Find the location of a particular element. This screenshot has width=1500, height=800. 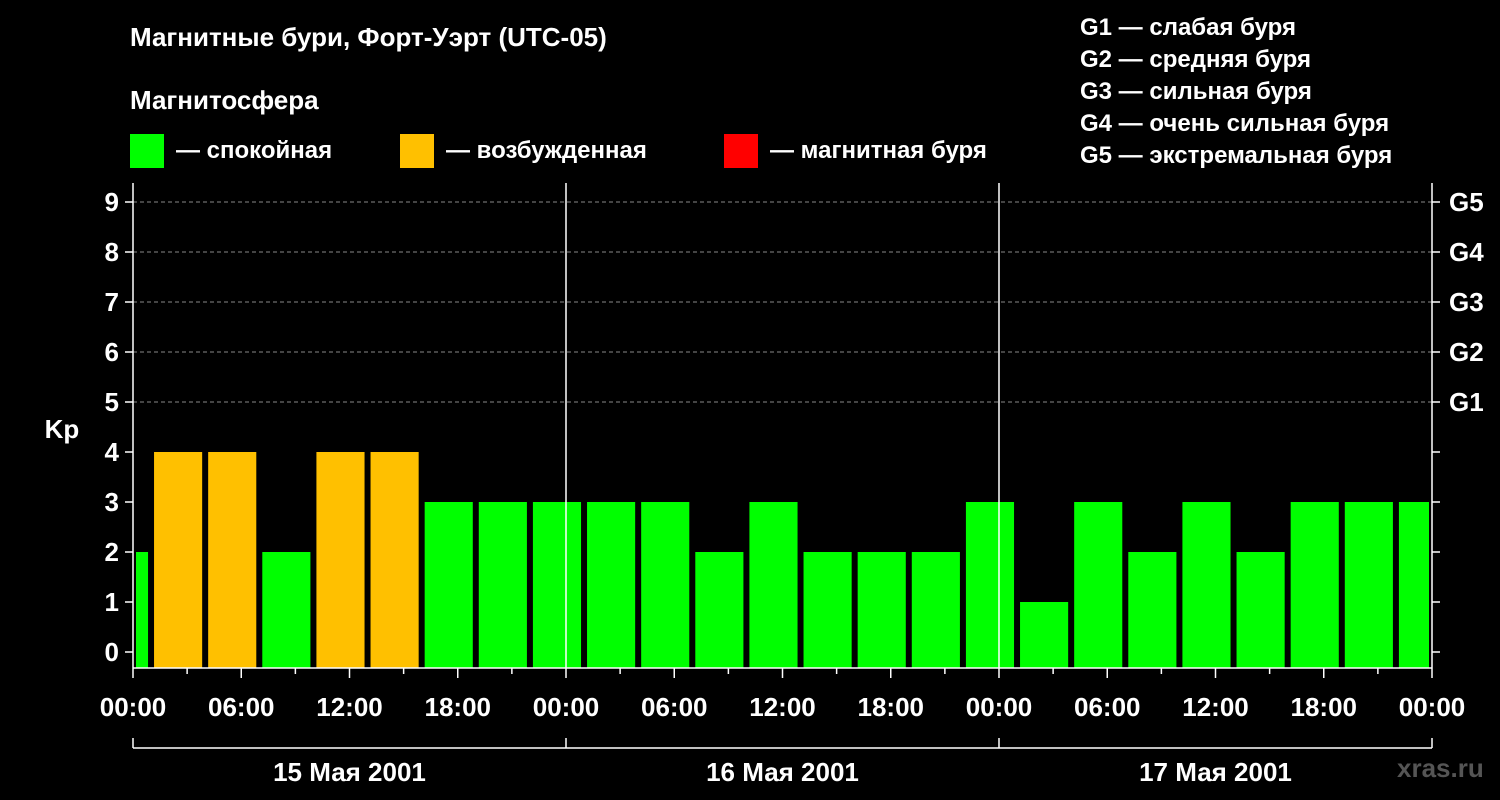

y-tick-label-5: 5 is located at coordinates (112, 402).